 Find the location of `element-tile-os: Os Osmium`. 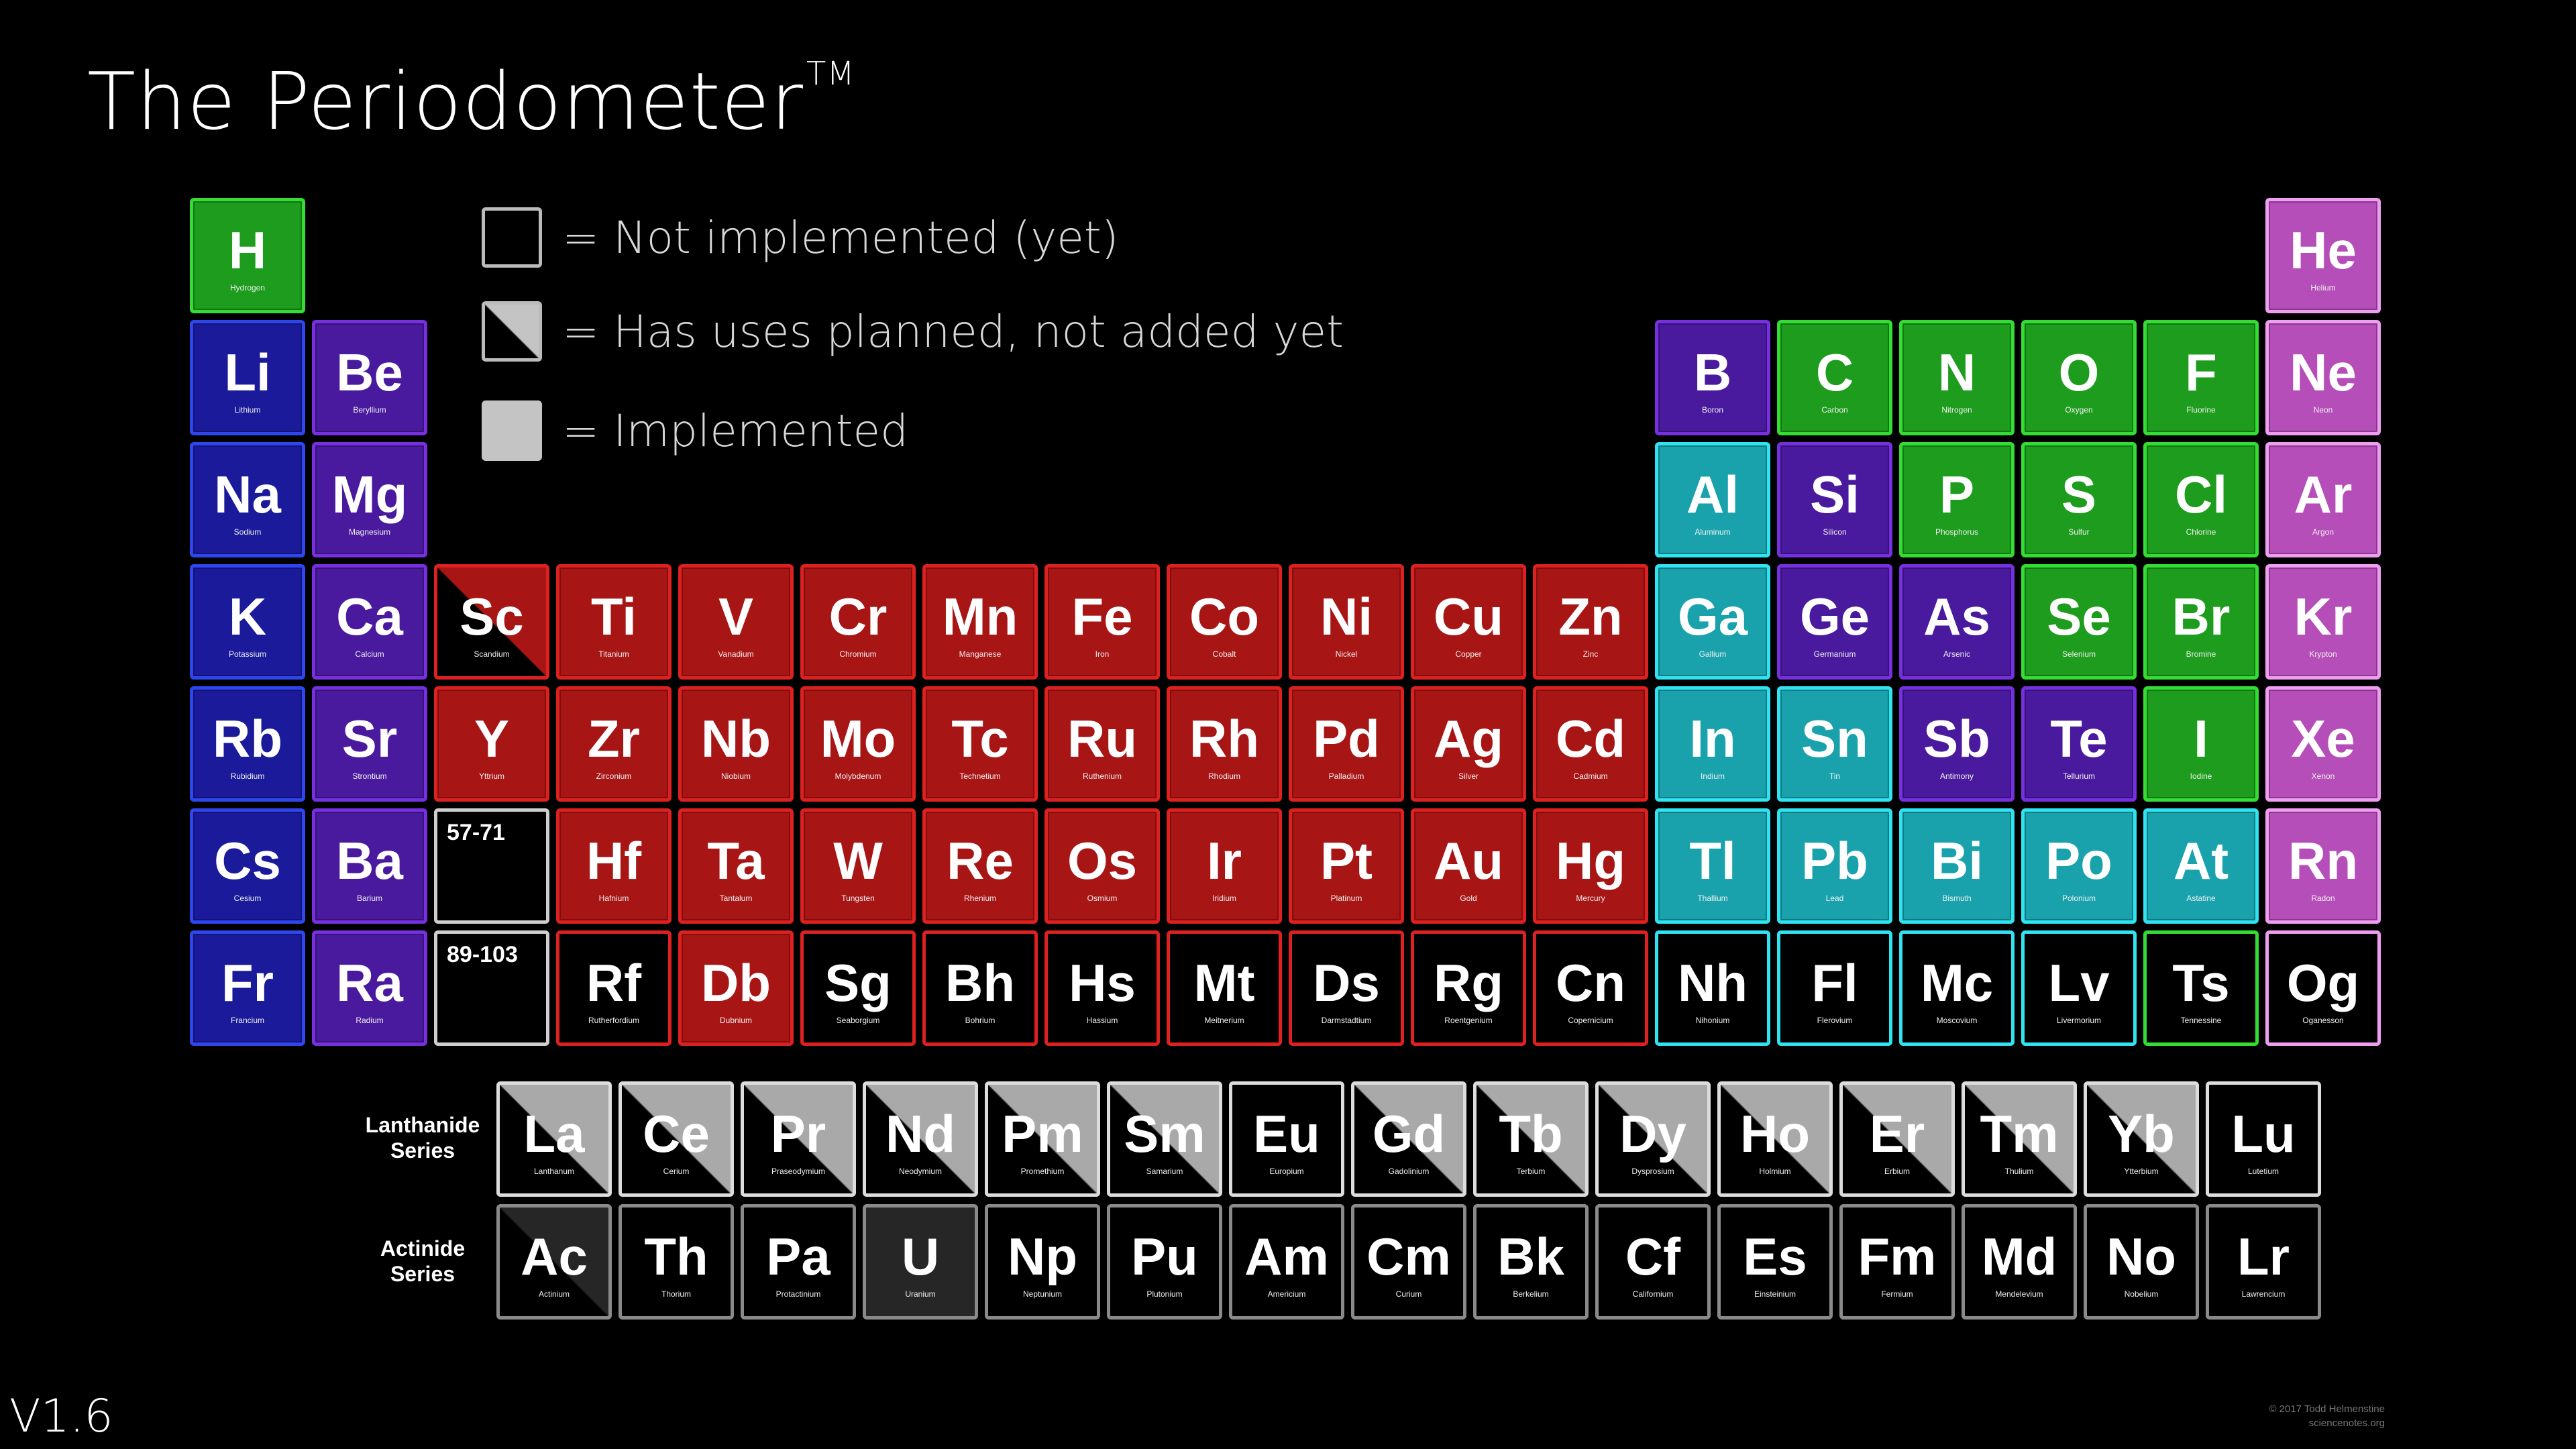

element-tile-os: Os Osmium is located at coordinates (1102, 866).